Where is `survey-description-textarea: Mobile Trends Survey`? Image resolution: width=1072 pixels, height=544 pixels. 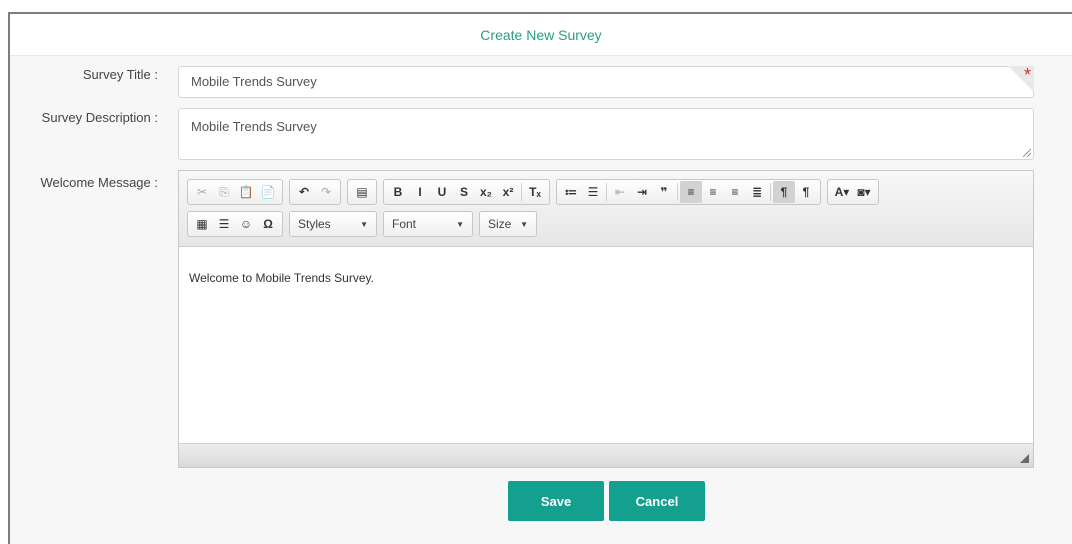 survey-description-textarea: Mobile Trends Survey is located at coordinates (606, 134).